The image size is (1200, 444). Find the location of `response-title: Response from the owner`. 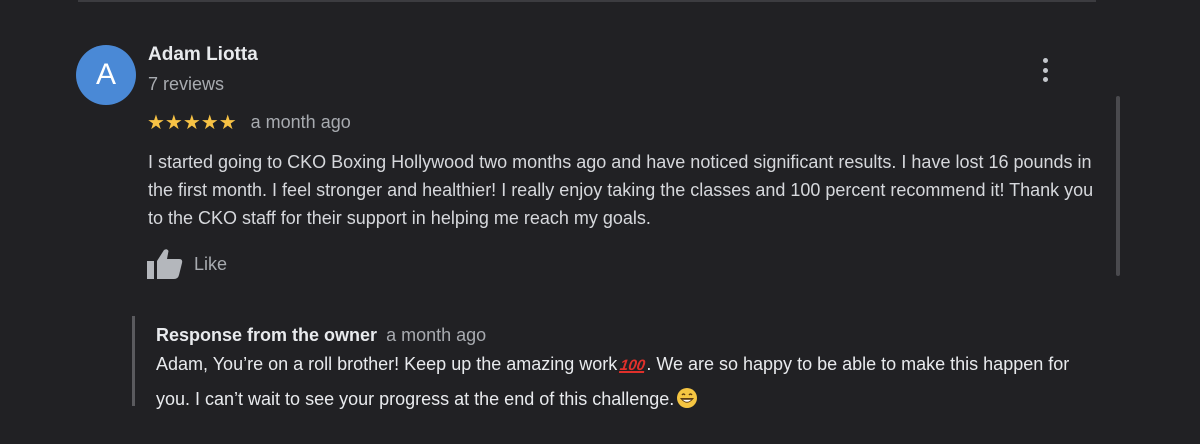

response-title: Response from the owner is located at coordinates (267, 335).